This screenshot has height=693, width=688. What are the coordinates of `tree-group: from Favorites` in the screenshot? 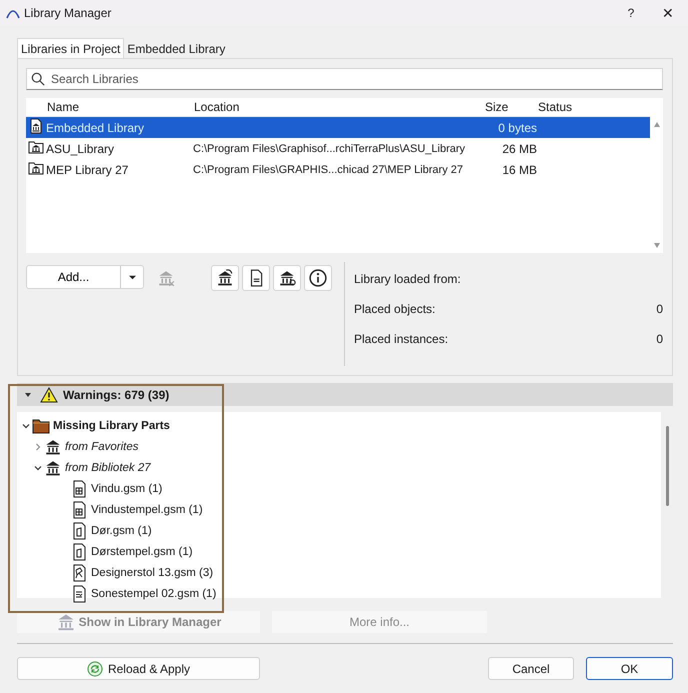 It's located at (101, 446).